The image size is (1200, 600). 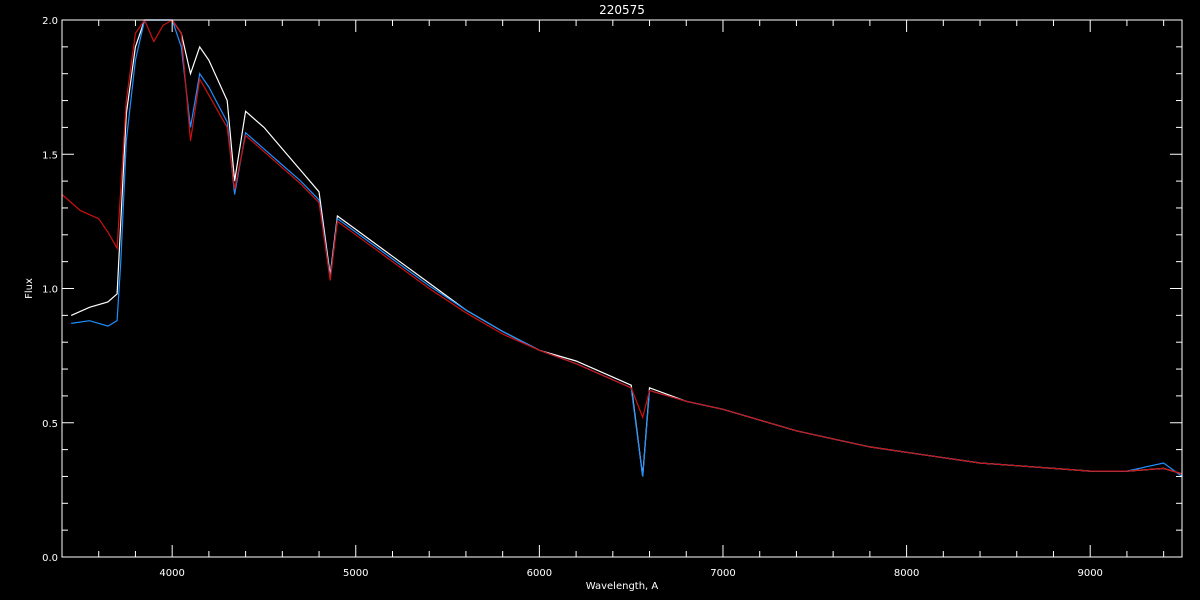 I want to click on y-tick-label: 2.0, so click(x=50, y=21).